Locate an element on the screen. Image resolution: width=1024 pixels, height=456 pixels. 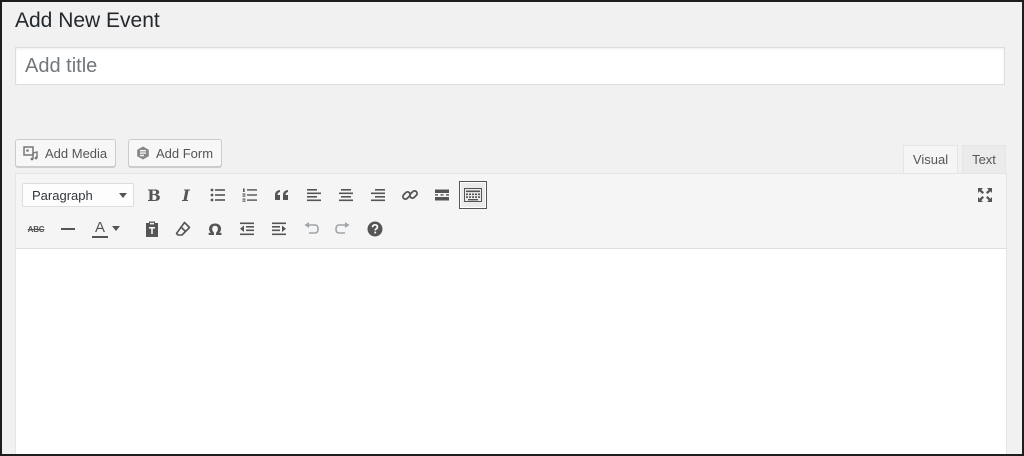
title-input is located at coordinates (510, 66).